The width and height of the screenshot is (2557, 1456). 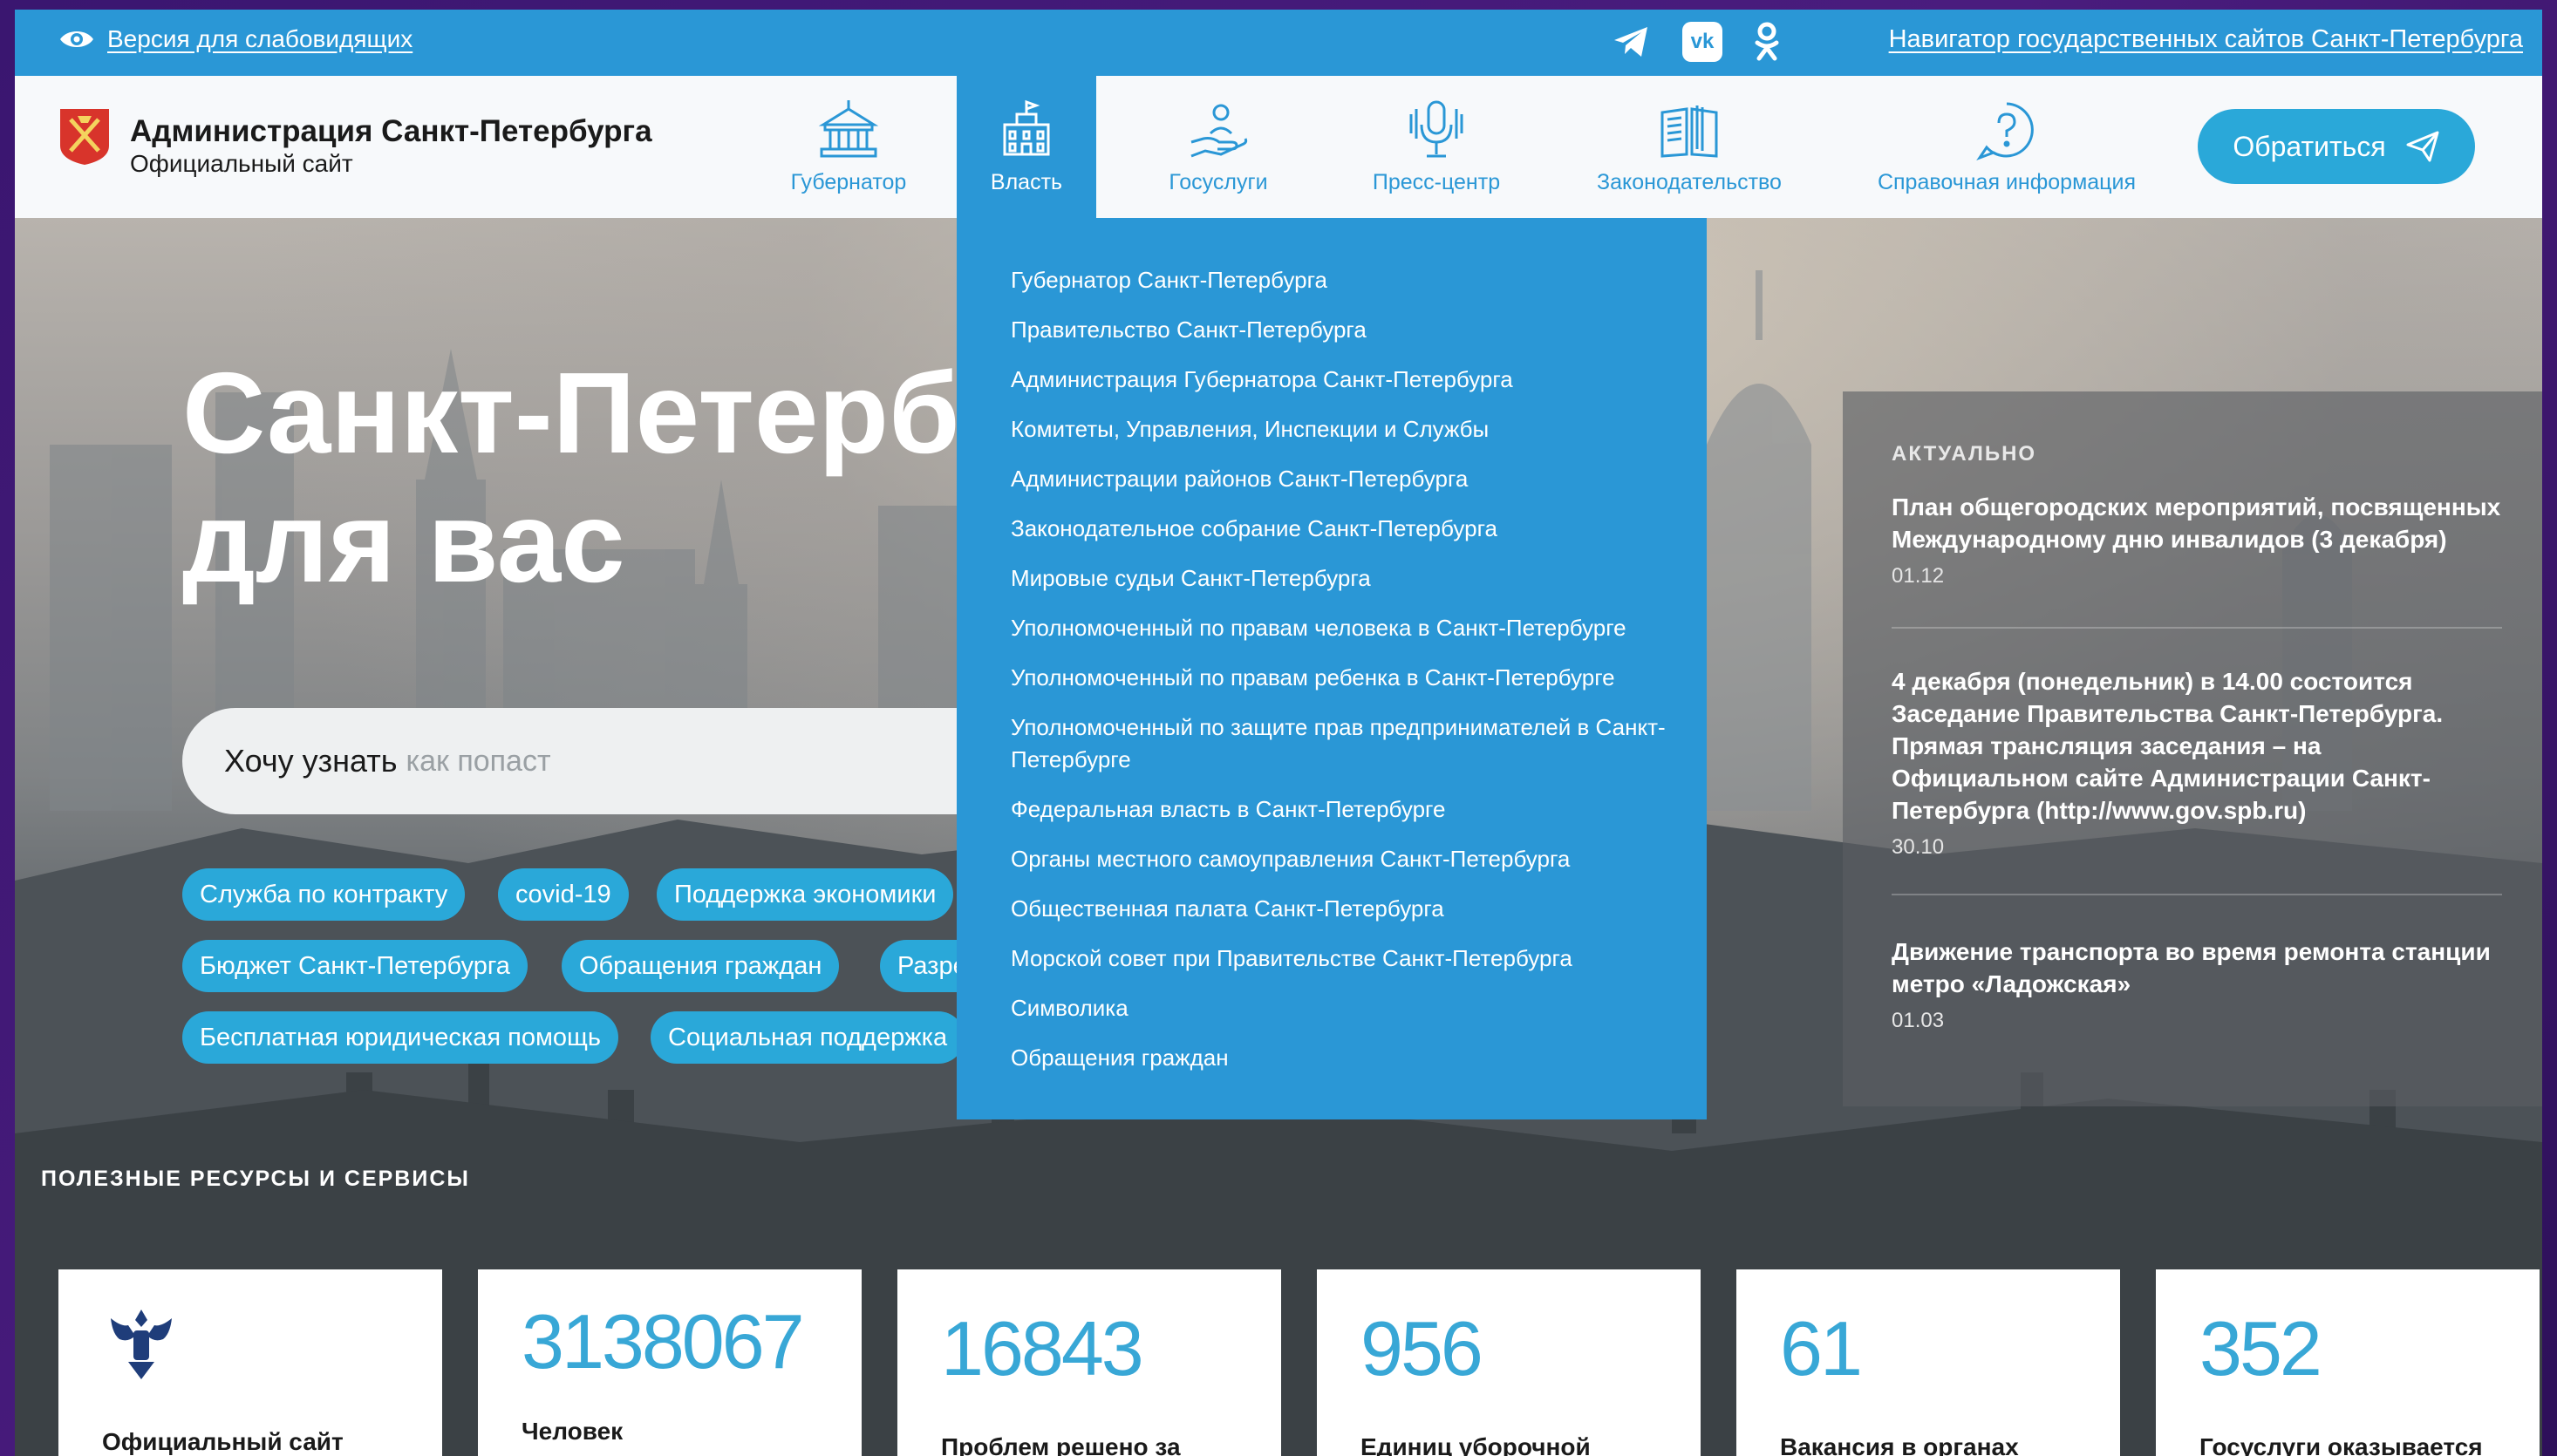 What do you see at coordinates (1342, 330) in the screenshot?
I see `dropdown-item: Правительство Санкт-Петербурга` at bounding box center [1342, 330].